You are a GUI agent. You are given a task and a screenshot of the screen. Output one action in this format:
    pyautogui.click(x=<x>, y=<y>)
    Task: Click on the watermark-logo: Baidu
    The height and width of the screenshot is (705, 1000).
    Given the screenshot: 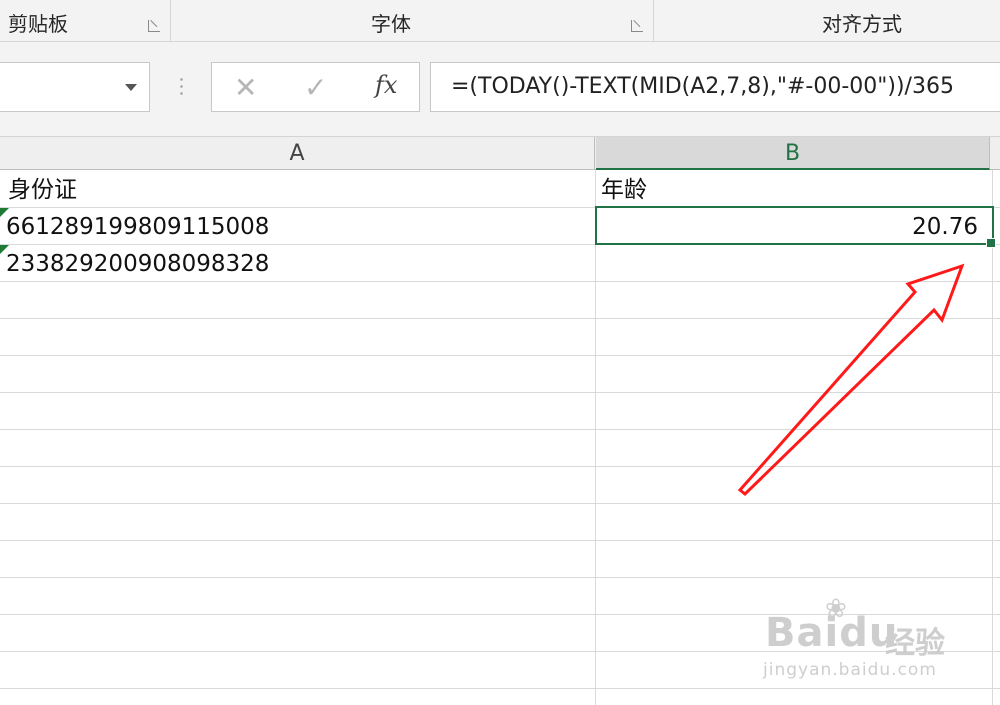 What is the action you would take?
    pyautogui.click(x=832, y=633)
    